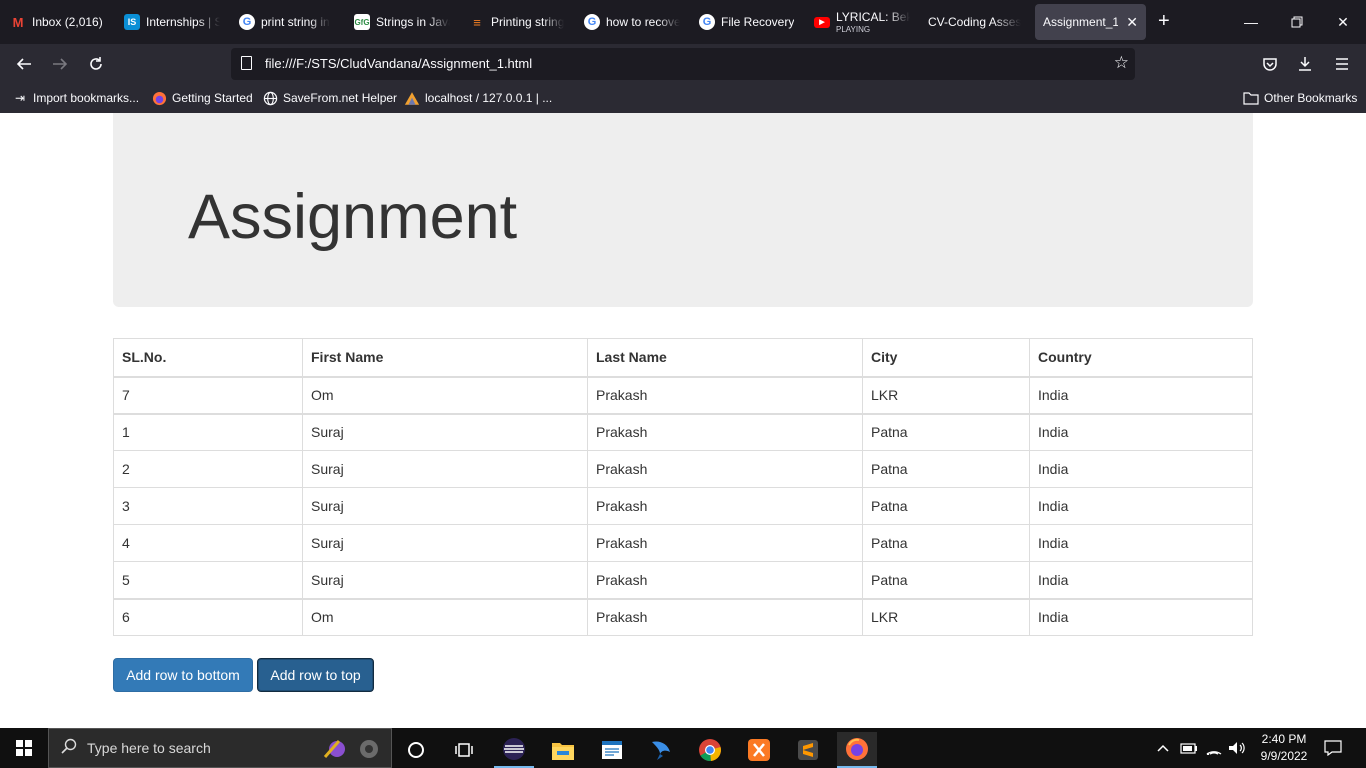 The width and height of the screenshot is (1366, 768). I want to click on reload-icon, so click(96, 64).